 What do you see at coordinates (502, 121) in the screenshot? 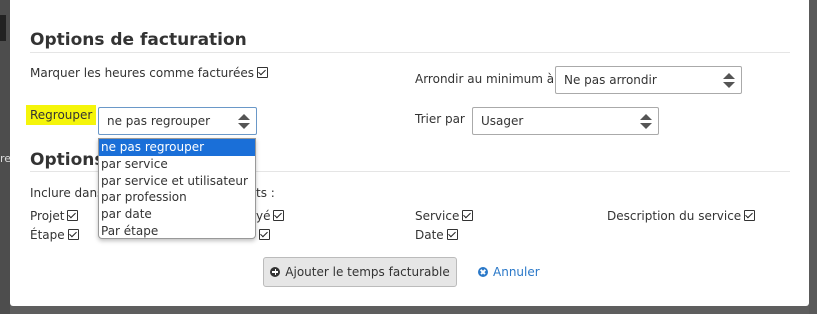
I see `sort-select-value: Usager` at bounding box center [502, 121].